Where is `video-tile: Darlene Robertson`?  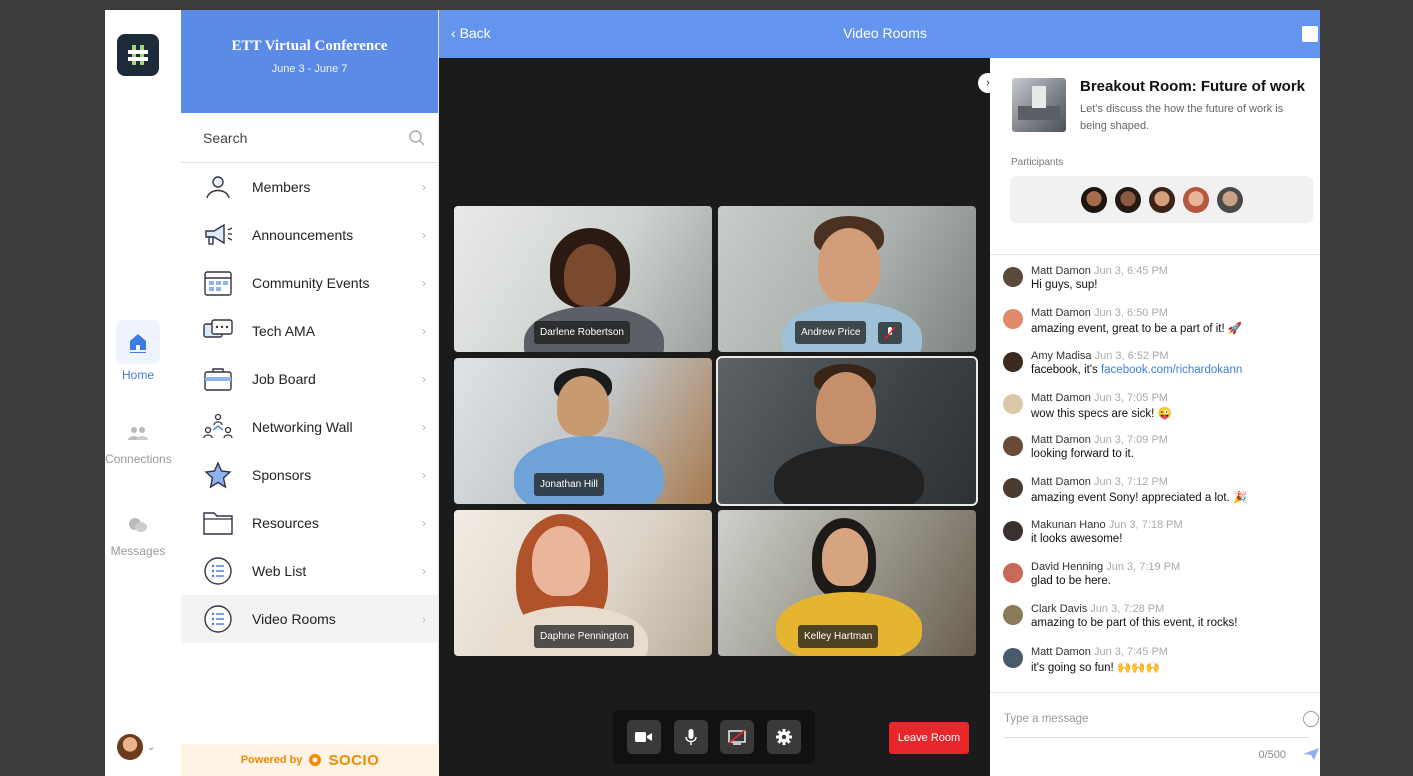 video-tile: Darlene Robertson is located at coordinates (583, 279).